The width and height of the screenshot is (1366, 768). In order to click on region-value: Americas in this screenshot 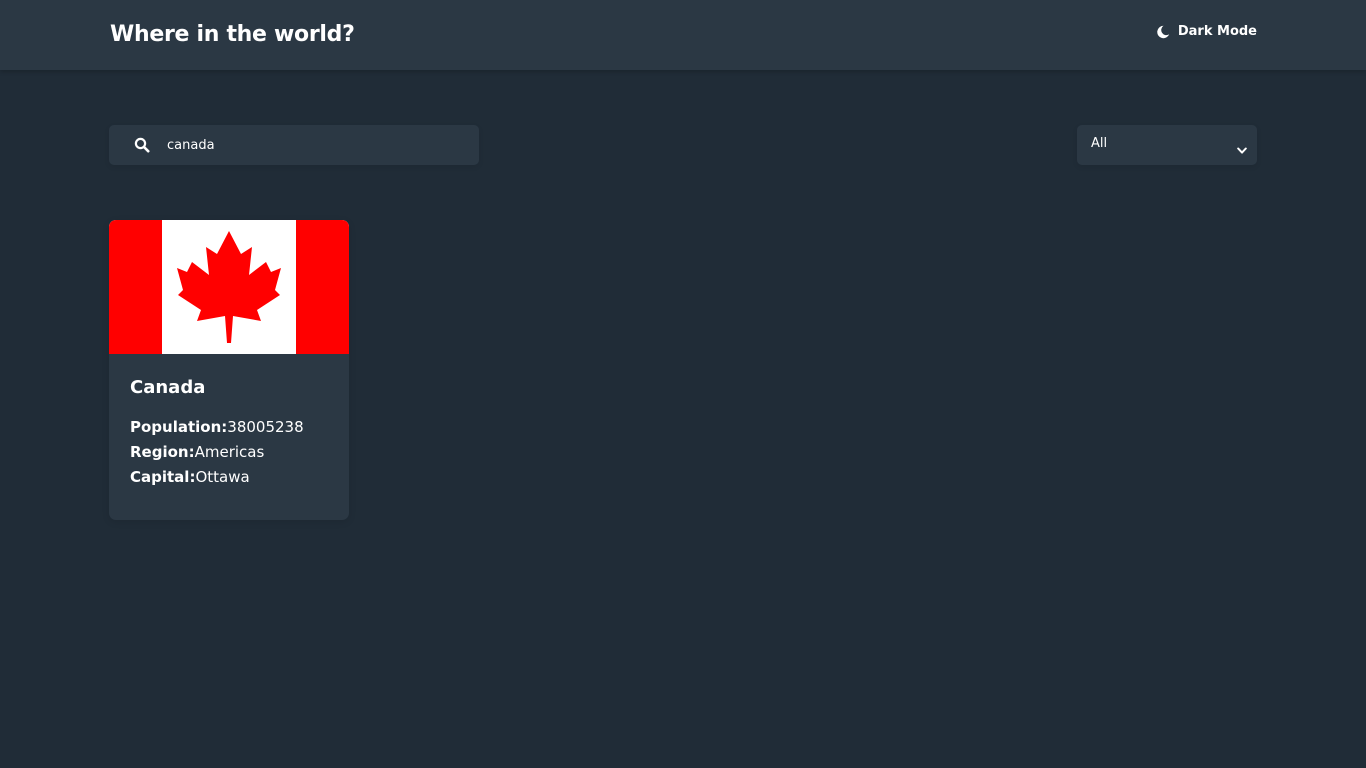, I will do `click(229, 452)`.